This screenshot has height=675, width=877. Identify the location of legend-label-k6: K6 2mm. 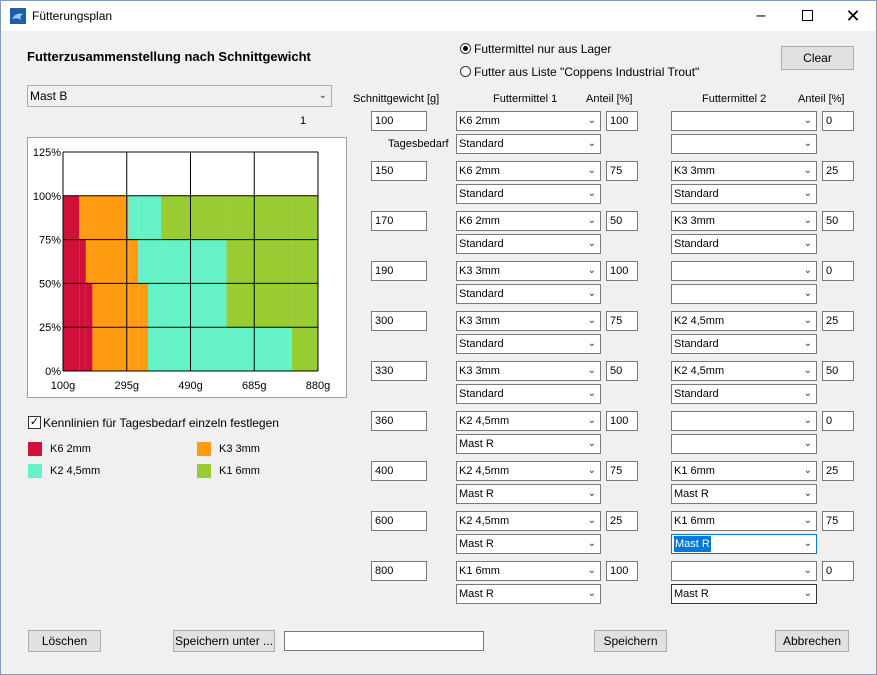
(70, 449).